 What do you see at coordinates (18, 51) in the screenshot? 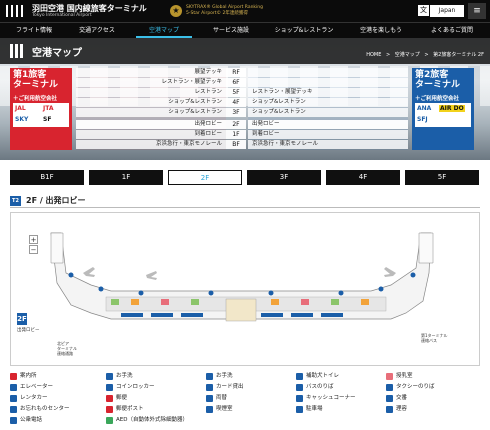
I see `map-icon` at bounding box center [18, 51].